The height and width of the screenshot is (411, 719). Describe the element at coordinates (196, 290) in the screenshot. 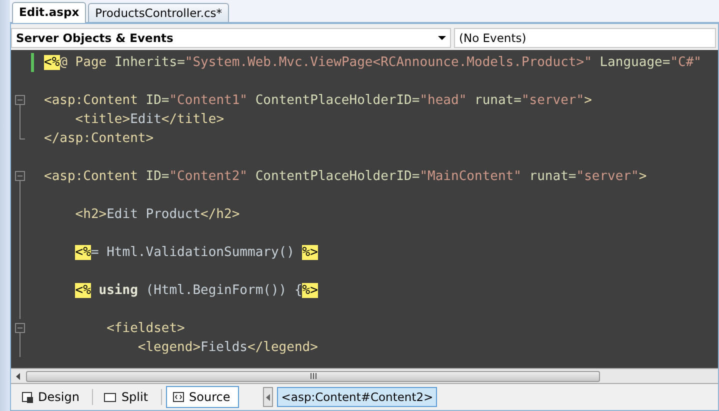

I see `code-line: <% using (Html.BeginForm()) {%>` at that location.